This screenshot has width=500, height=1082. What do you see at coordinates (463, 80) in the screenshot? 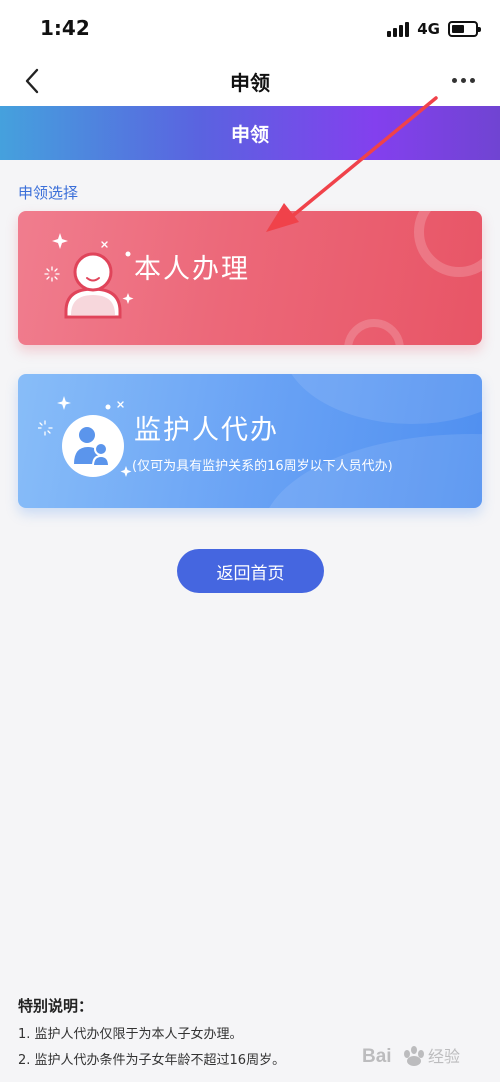
I see `more-horizontal-icon` at bounding box center [463, 80].